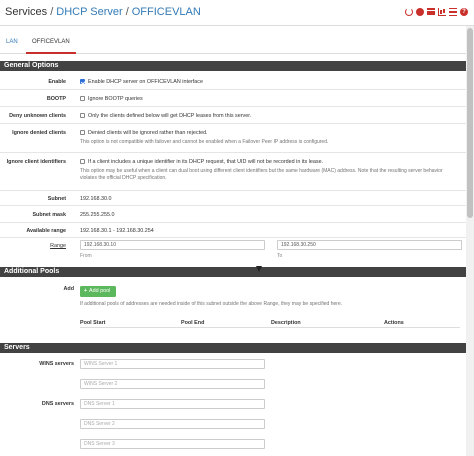 Image resolution: width=474 pixels, height=456 pixels. I want to click on interface-tabs: LAN OFFICEVLAN, so click(237, 44).